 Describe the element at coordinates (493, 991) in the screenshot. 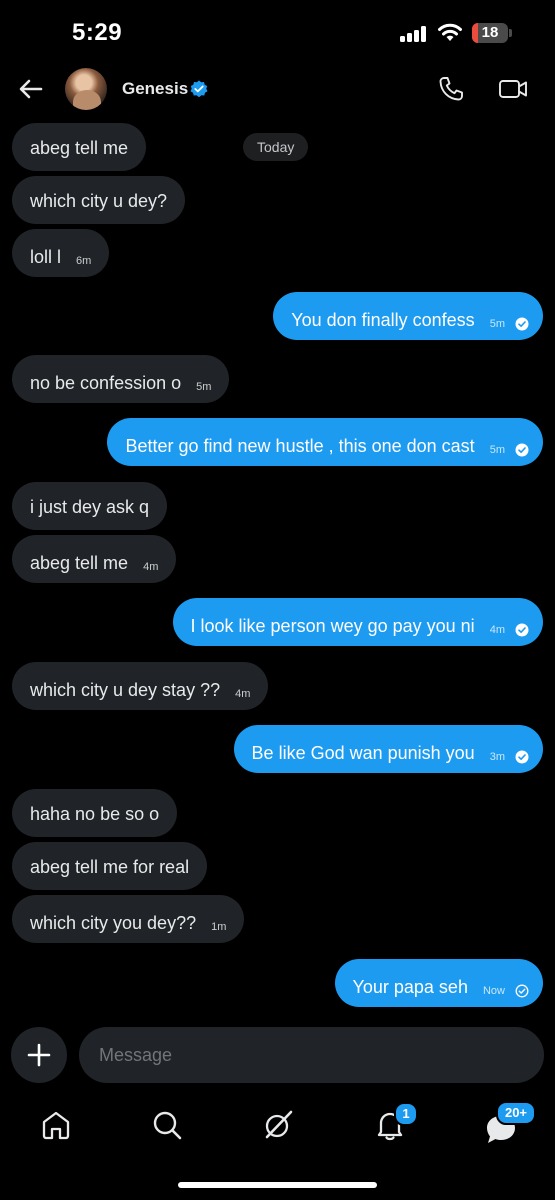

I see `message-timestamp: Now` at that location.